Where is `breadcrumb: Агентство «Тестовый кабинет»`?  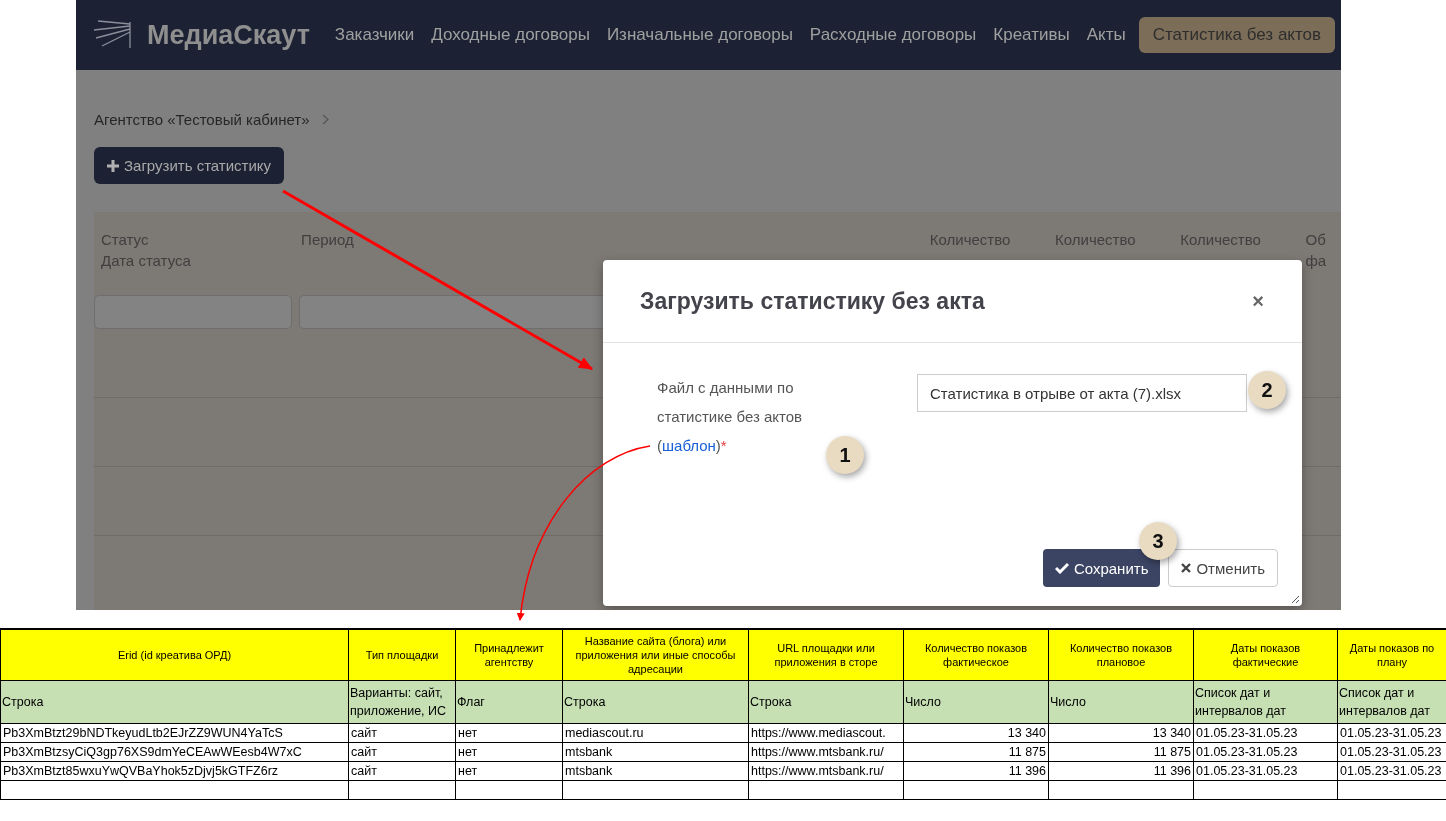 breadcrumb: Агентство «Тестовый кабинет» is located at coordinates (202, 119).